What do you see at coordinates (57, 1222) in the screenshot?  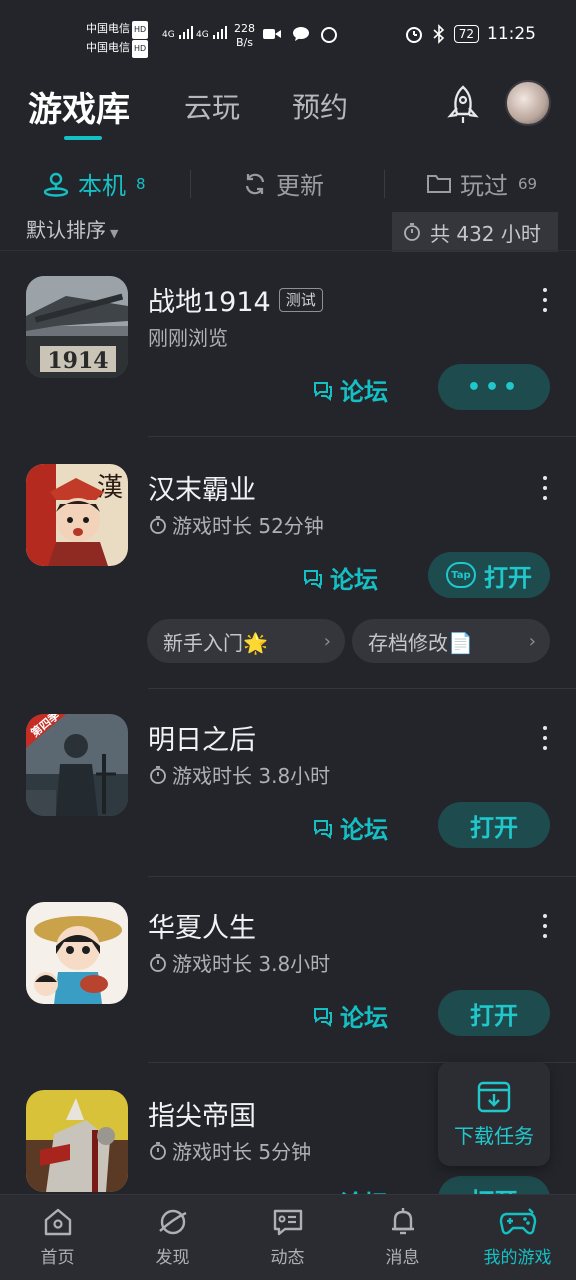 I see `home-icon` at bounding box center [57, 1222].